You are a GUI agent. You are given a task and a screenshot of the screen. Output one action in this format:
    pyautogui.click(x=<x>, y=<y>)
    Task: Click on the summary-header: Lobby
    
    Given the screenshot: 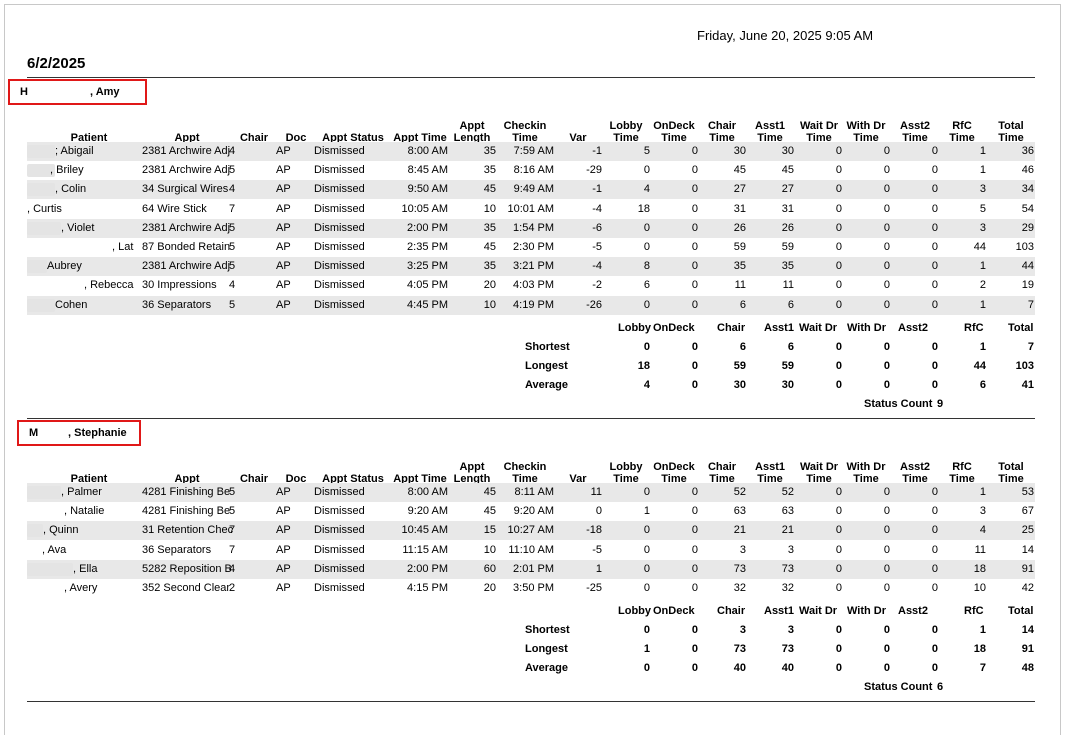 What is the action you would take?
    pyautogui.click(x=634, y=611)
    